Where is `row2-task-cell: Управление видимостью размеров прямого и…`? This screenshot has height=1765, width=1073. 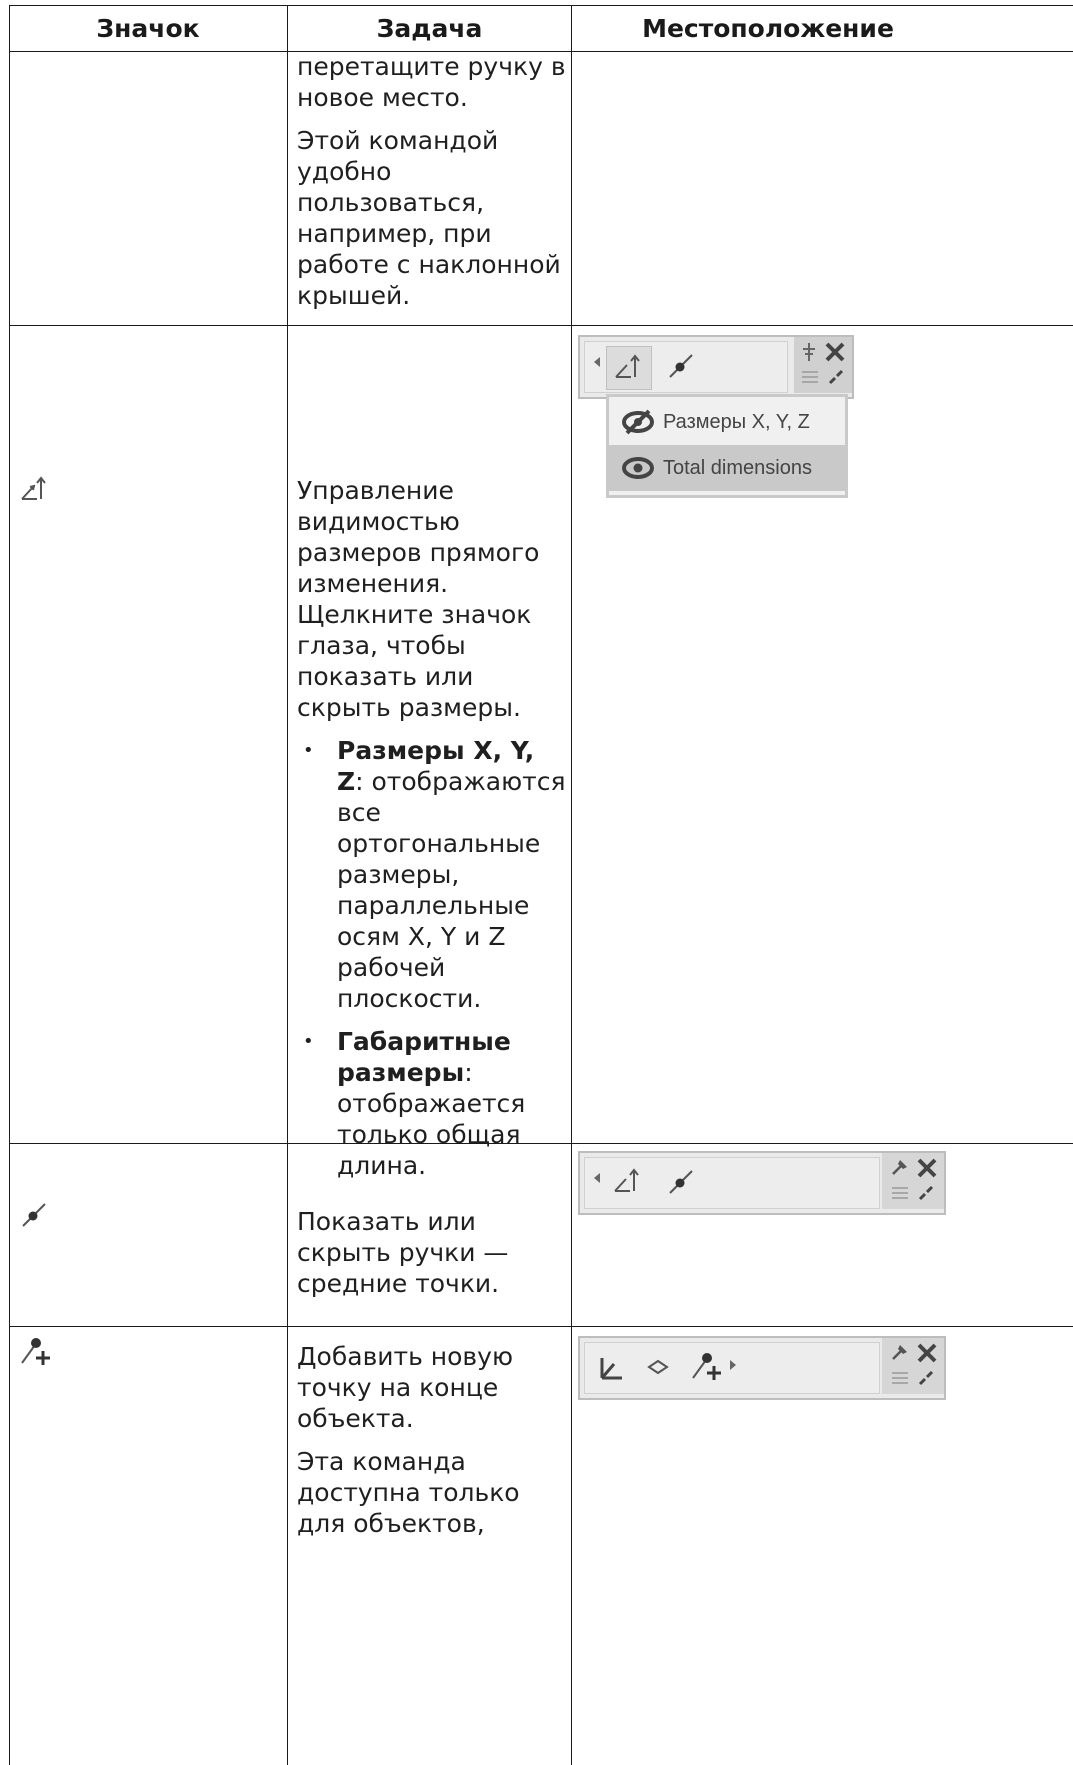 row2-task-cell: Управление видимостью размеров прямого и… is located at coordinates (432, 834).